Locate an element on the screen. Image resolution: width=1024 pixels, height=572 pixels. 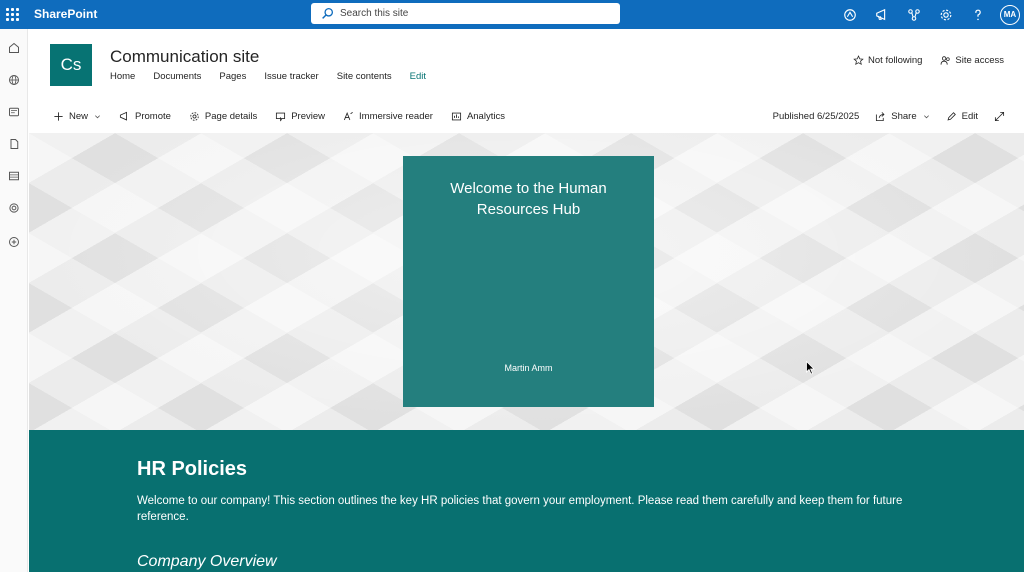
follow-button: Not following is located at coordinates (887, 60).